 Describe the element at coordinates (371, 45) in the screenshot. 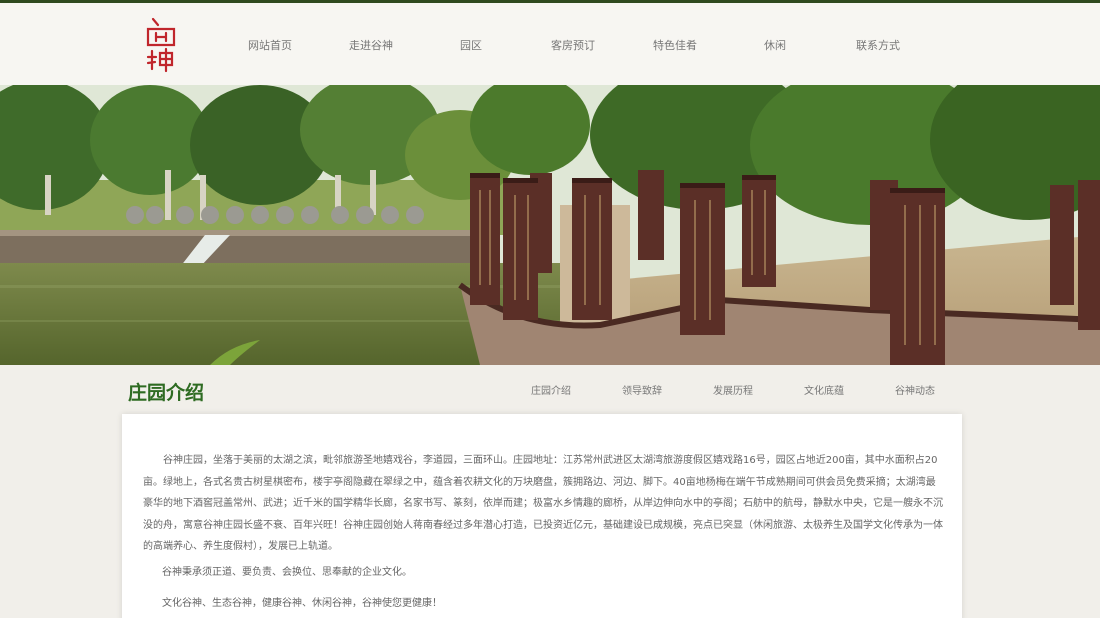

I see `nav-item-about: 走进谷神` at that location.